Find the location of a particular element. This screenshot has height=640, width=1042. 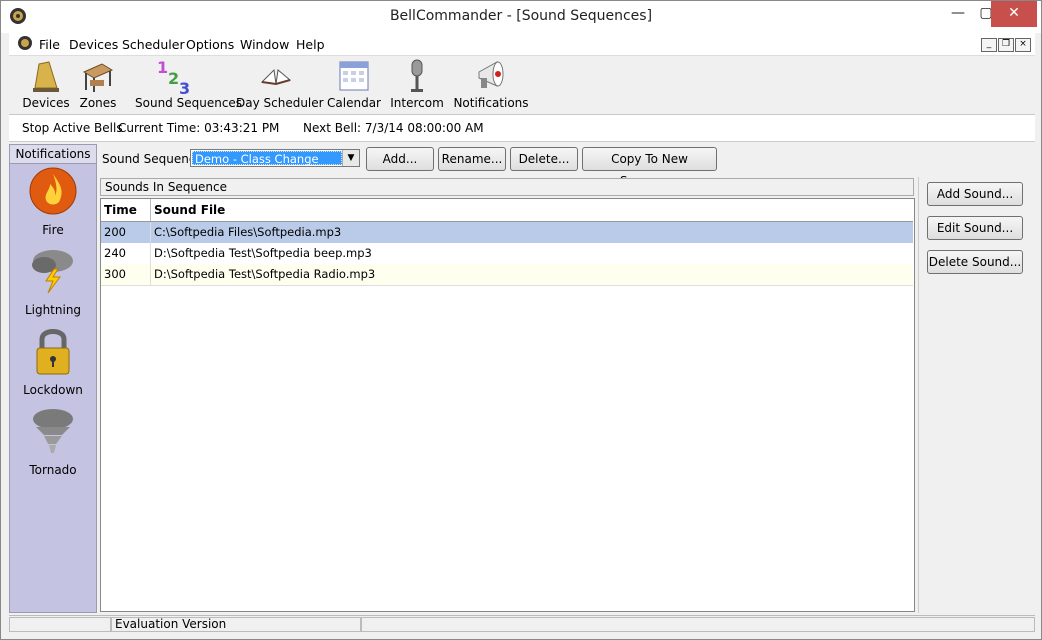

cell-time: 300 is located at coordinates (126, 274).